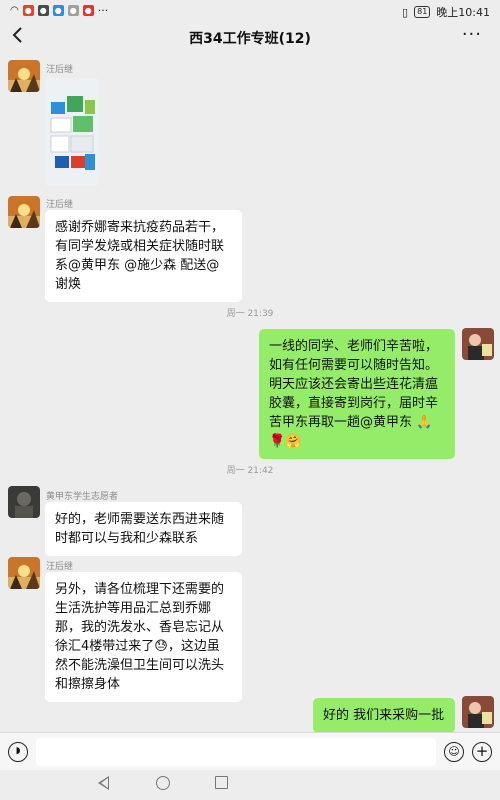 This screenshot has height=800, width=500. Describe the element at coordinates (250, 471) in the screenshot. I see `timestamp: 周一 21:42` at that location.